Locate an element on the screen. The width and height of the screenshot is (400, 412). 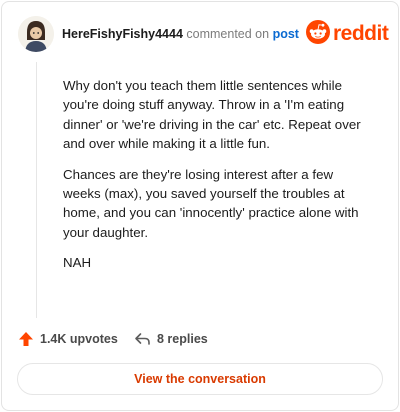
reply-icon is located at coordinates (142, 339).